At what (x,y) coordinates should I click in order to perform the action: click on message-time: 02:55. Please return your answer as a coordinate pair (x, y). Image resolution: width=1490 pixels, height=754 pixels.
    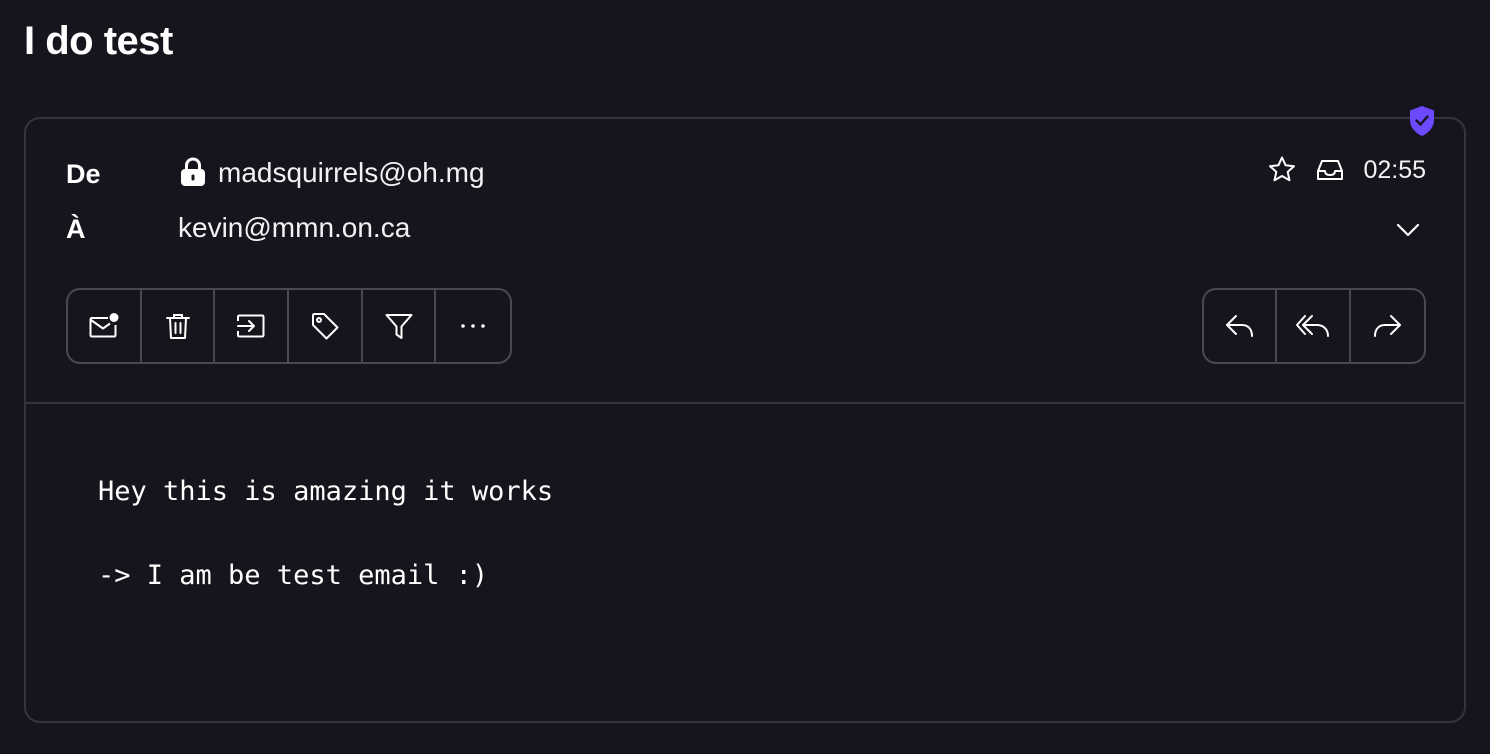
    Looking at the image, I should click on (1394, 170).